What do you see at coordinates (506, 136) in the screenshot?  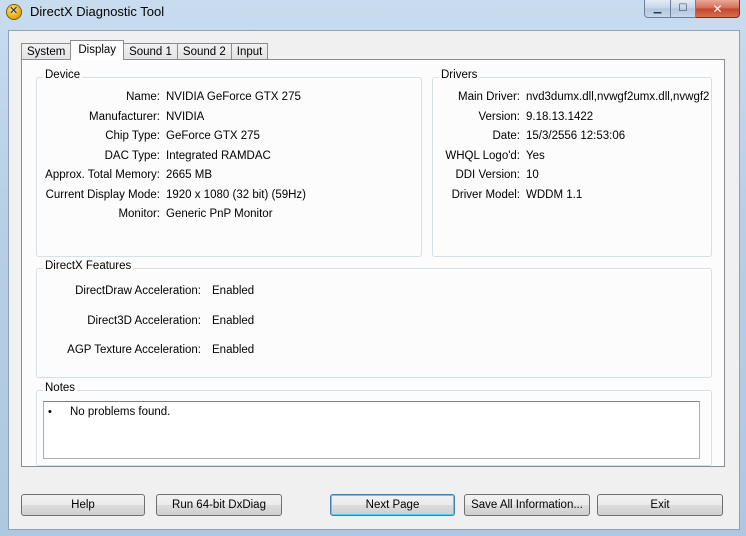 I see `driver-date-label: Date:` at bounding box center [506, 136].